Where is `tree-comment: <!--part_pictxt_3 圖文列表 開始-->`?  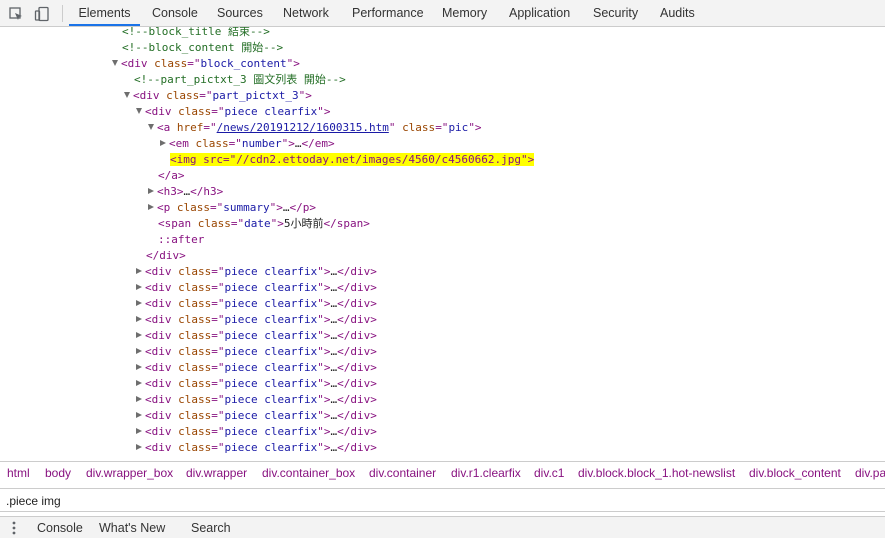
tree-comment: <!--part_pictxt_3 圖文列表 開始--> is located at coordinates (240, 80).